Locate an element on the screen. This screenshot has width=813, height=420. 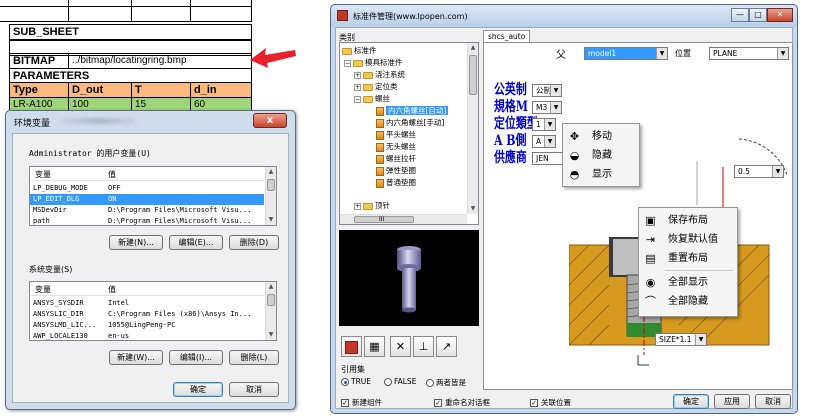
menu-item-reset-layout: ▤ 重置布局 is located at coordinates (688, 258).